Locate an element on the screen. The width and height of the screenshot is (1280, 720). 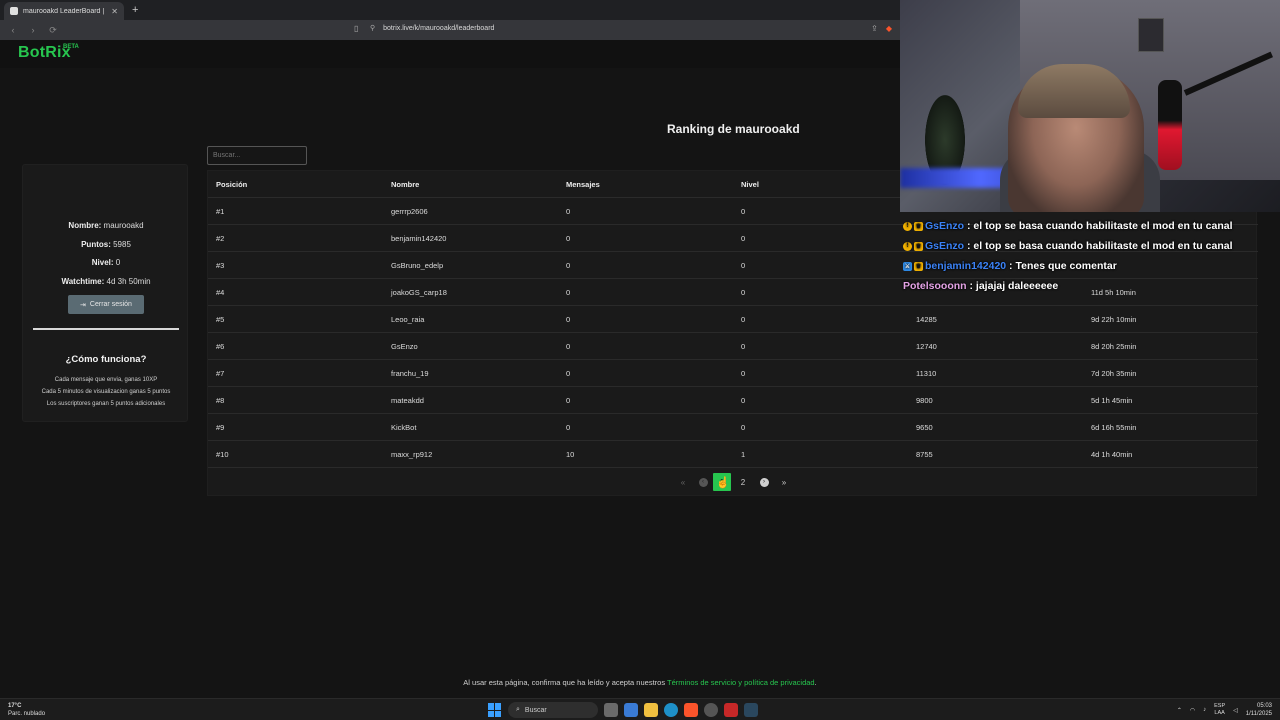
page-2-button: 2 is located at coordinates (743, 482).